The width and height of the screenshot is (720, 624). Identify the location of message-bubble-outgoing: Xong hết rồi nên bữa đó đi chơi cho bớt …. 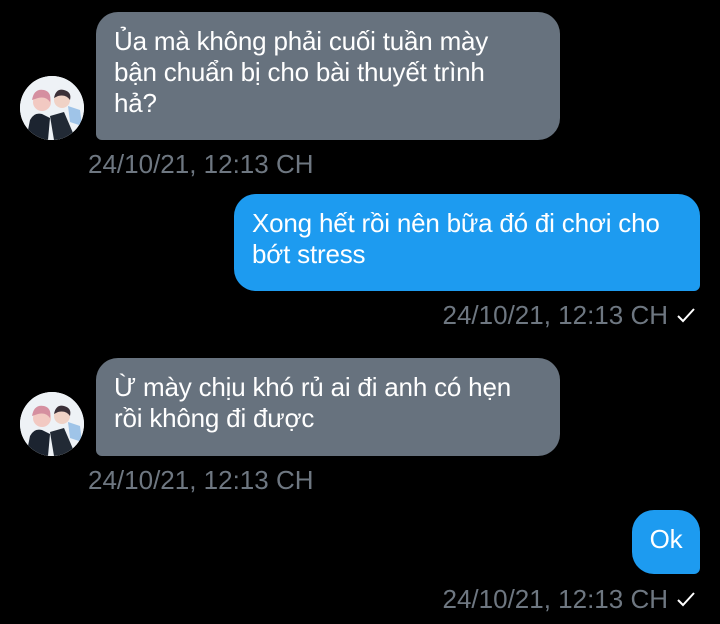
(467, 242).